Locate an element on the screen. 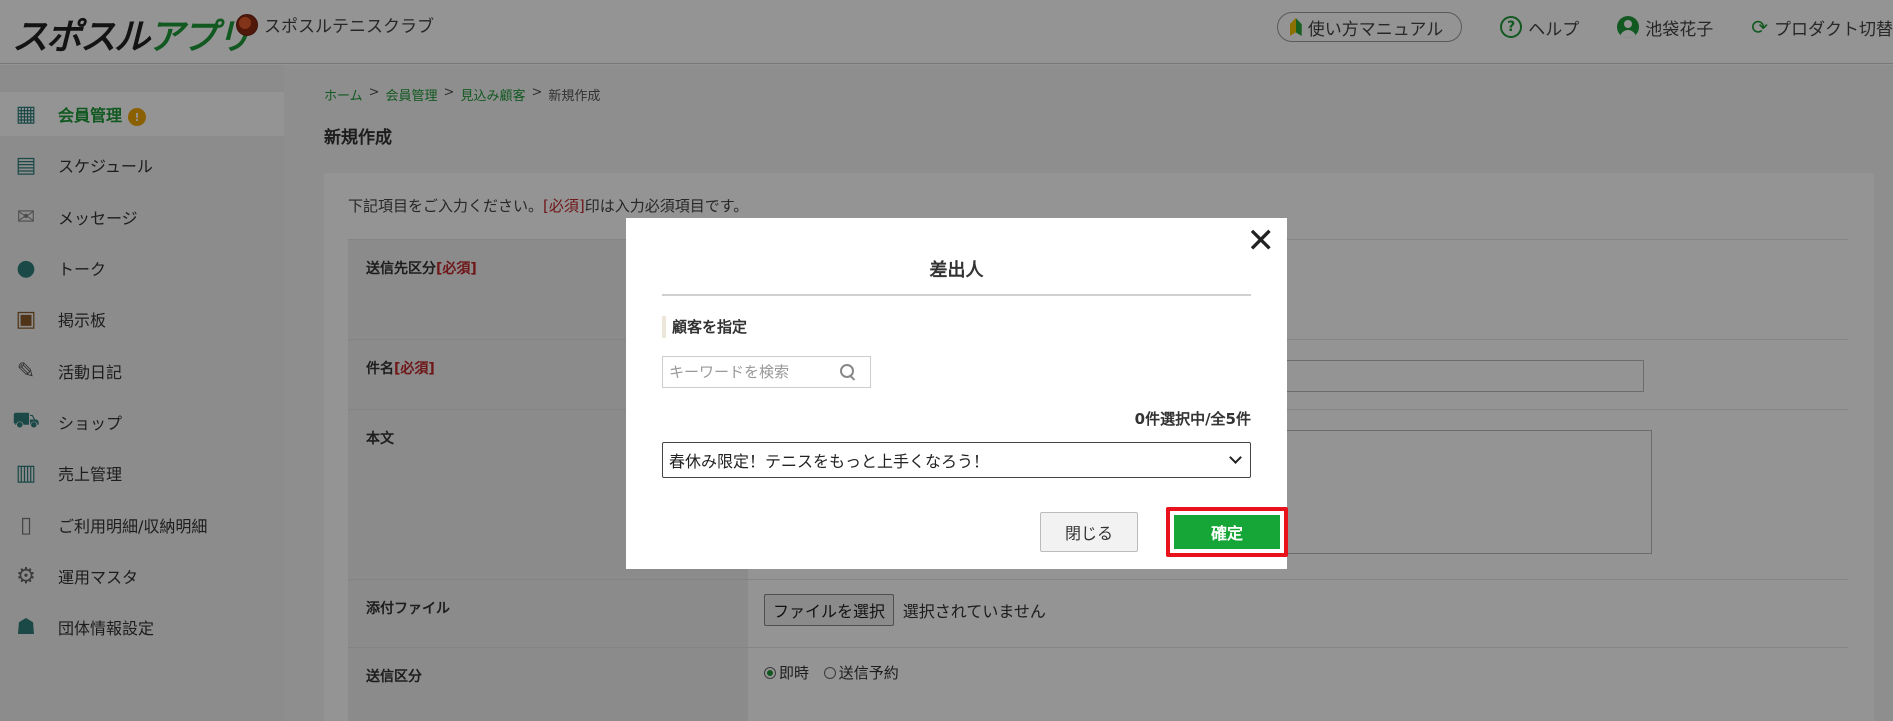 This screenshot has width=1893, height=721. customer-select: 春休み限定！テニスをもっと上手くなろう！ is located at coordinates (956, 460).